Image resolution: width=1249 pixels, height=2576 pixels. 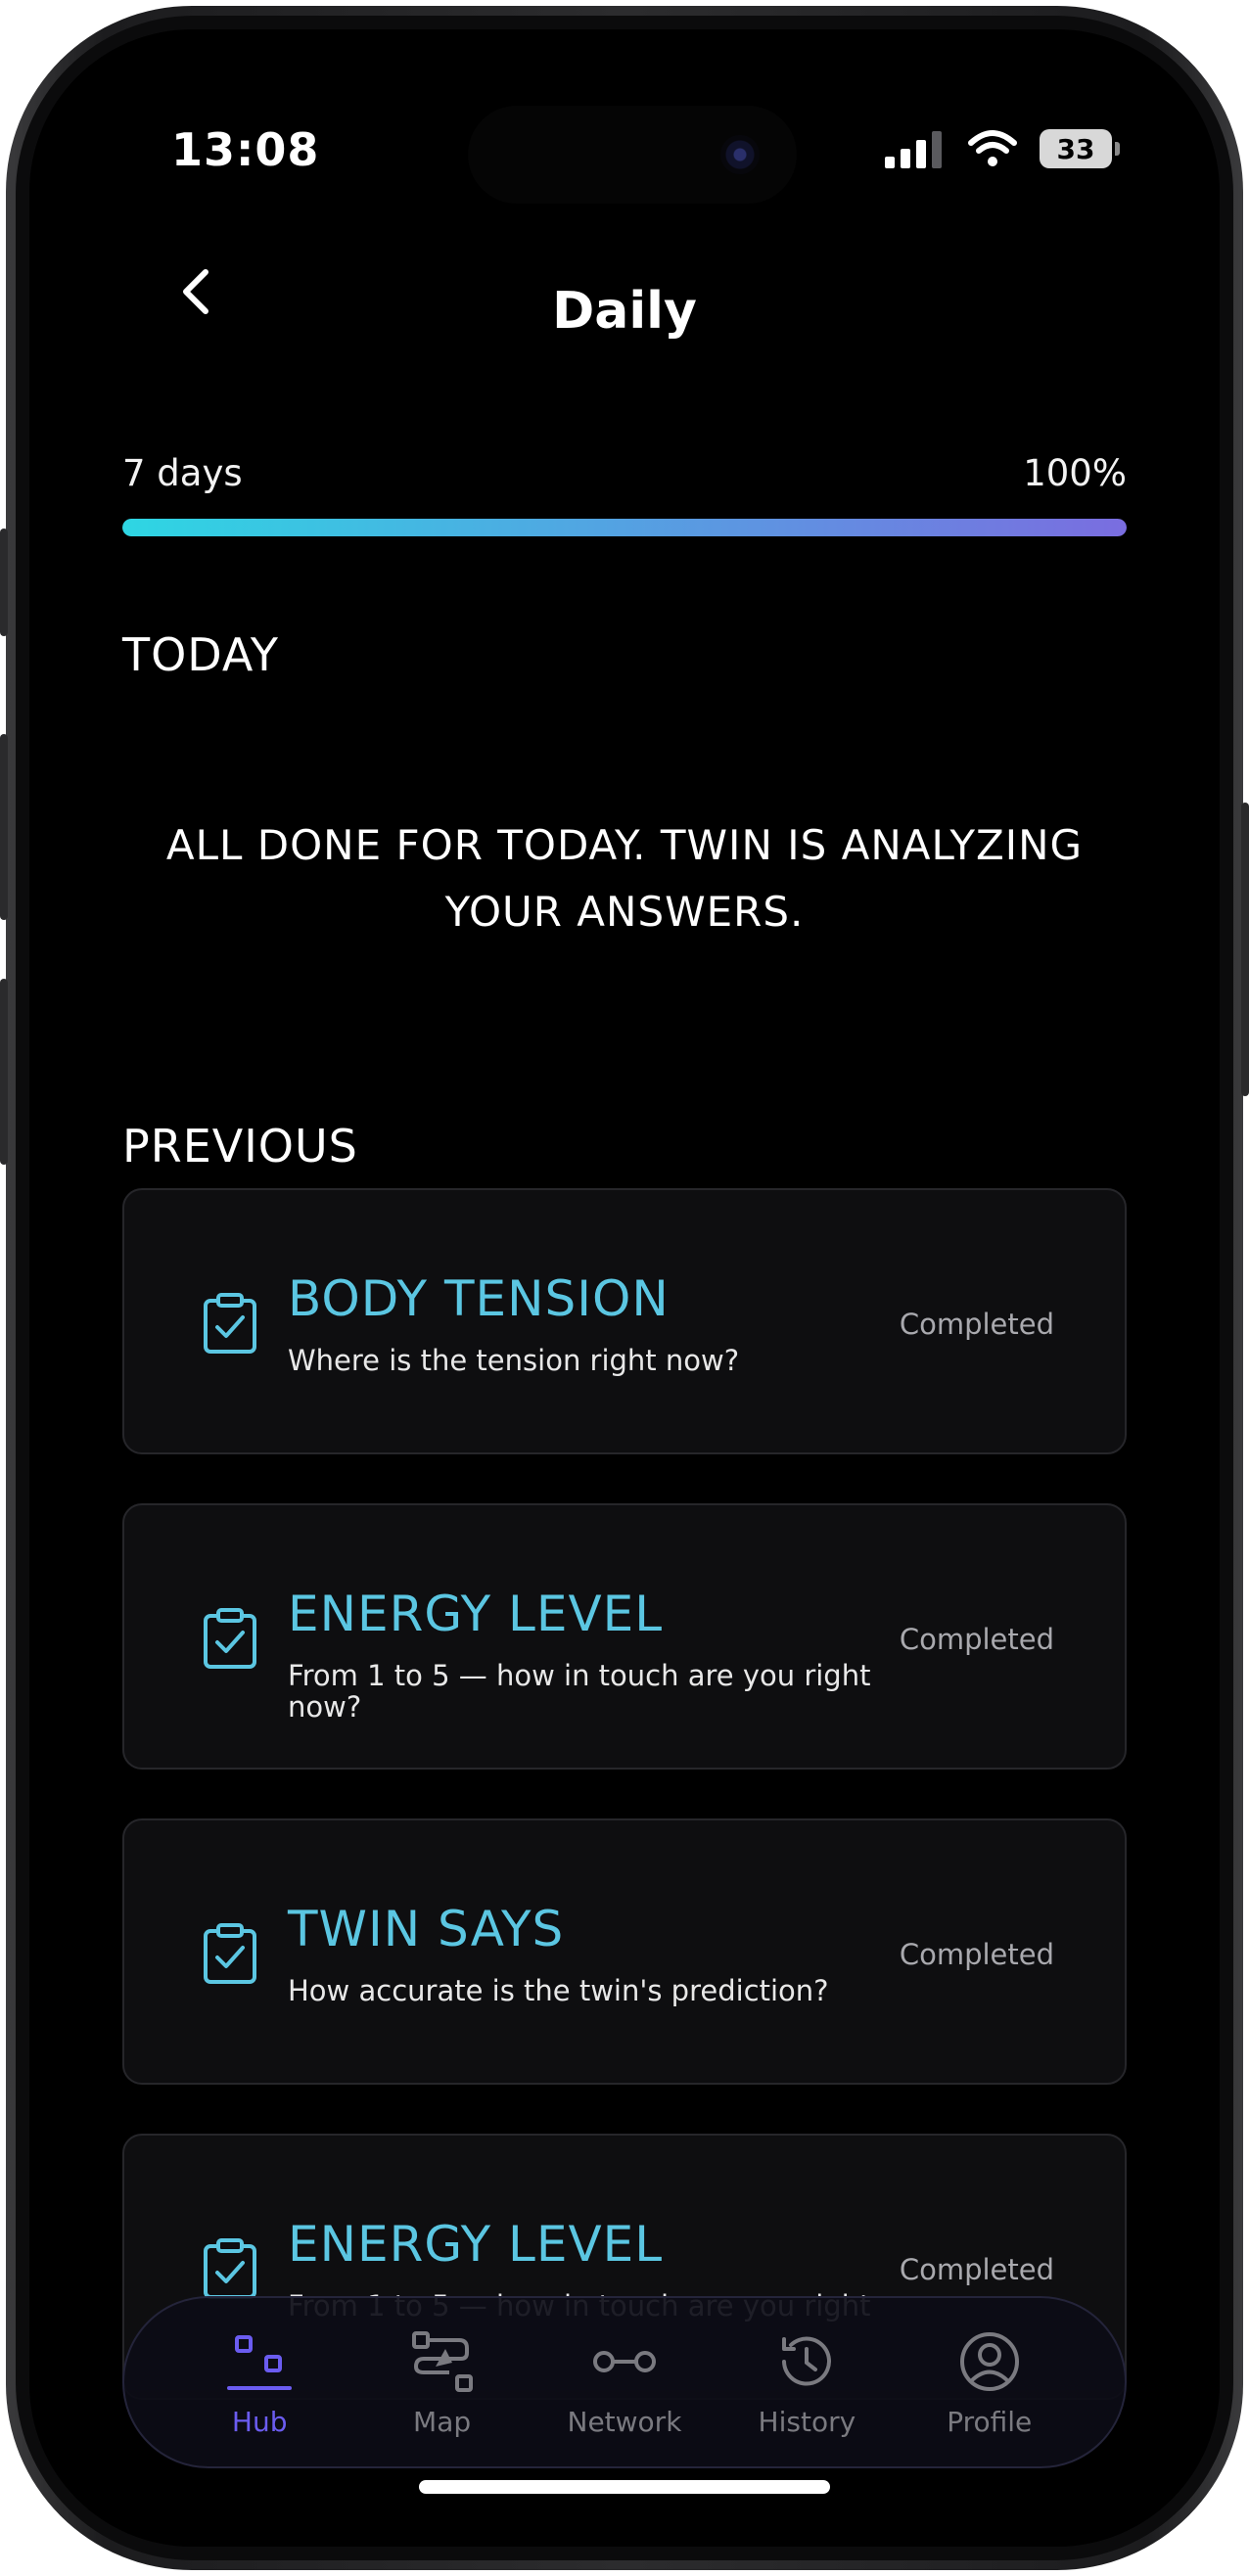 I want to click on progress-fill, so click(x=624, y=527).